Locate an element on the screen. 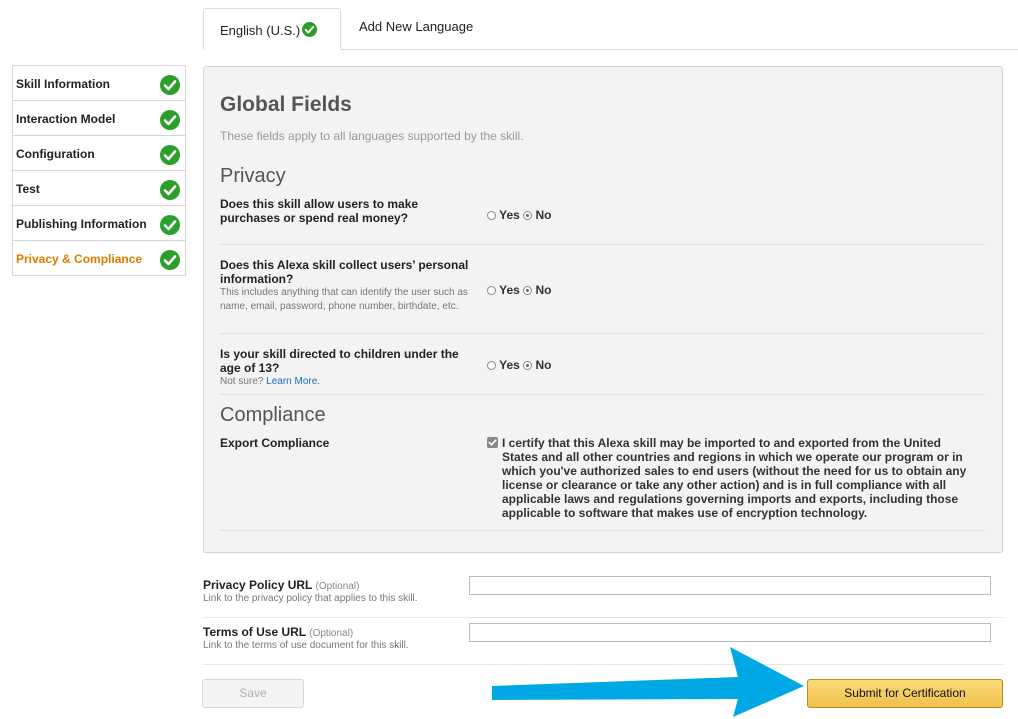  arrow-annotation-icon is located at coordinates (648, 682).